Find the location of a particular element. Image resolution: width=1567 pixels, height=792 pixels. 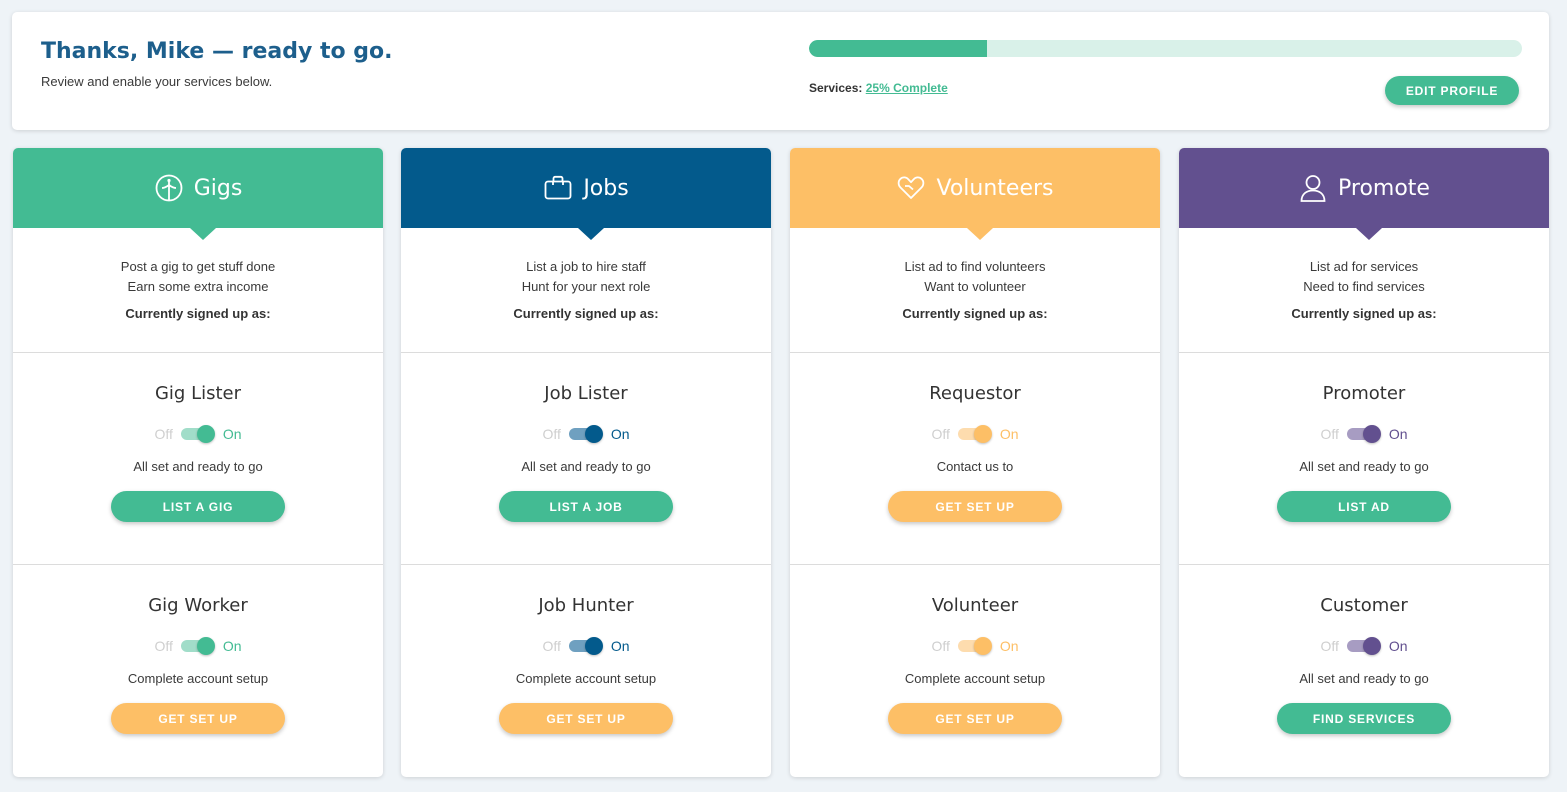

card-description-line: Need to find services is located at coordinates (1364, 286).